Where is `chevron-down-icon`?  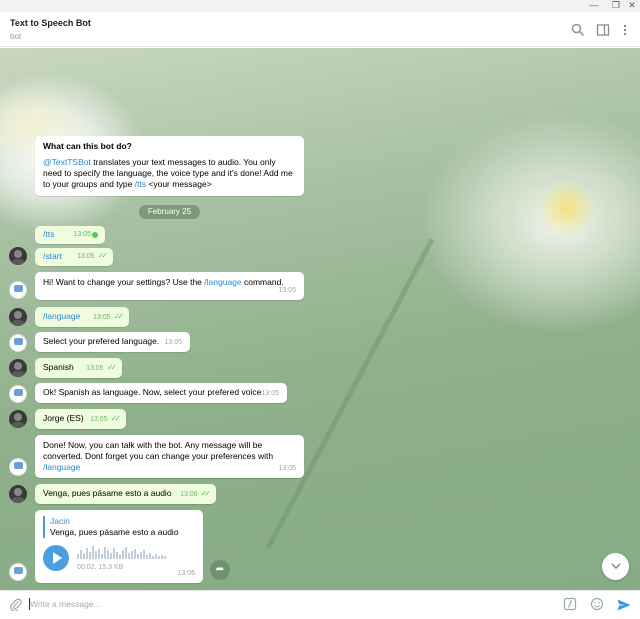 chevron-down-icon is located at coordinates (615, 566).